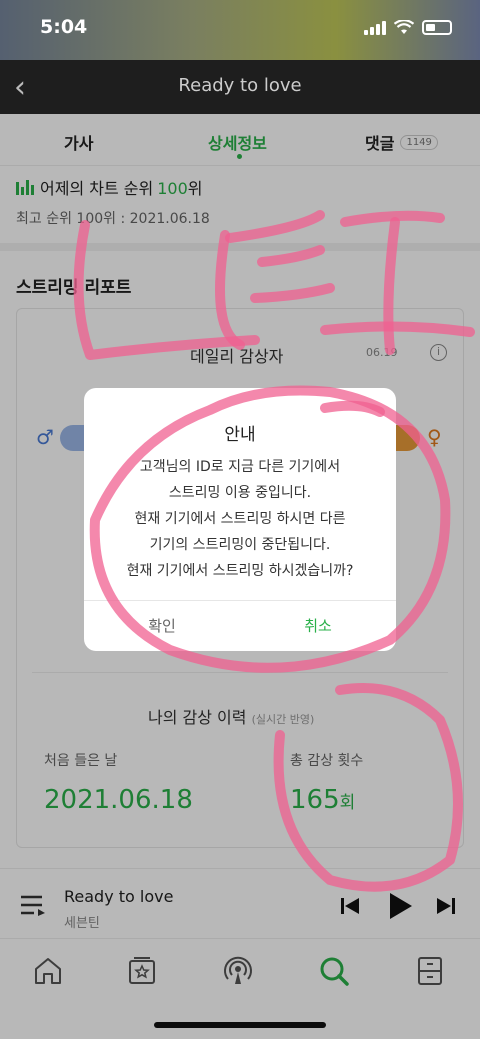  What do you see at coordinates (437, 27) in the screenshot?
I see `battery-icon` at bounding box center [437, 27].